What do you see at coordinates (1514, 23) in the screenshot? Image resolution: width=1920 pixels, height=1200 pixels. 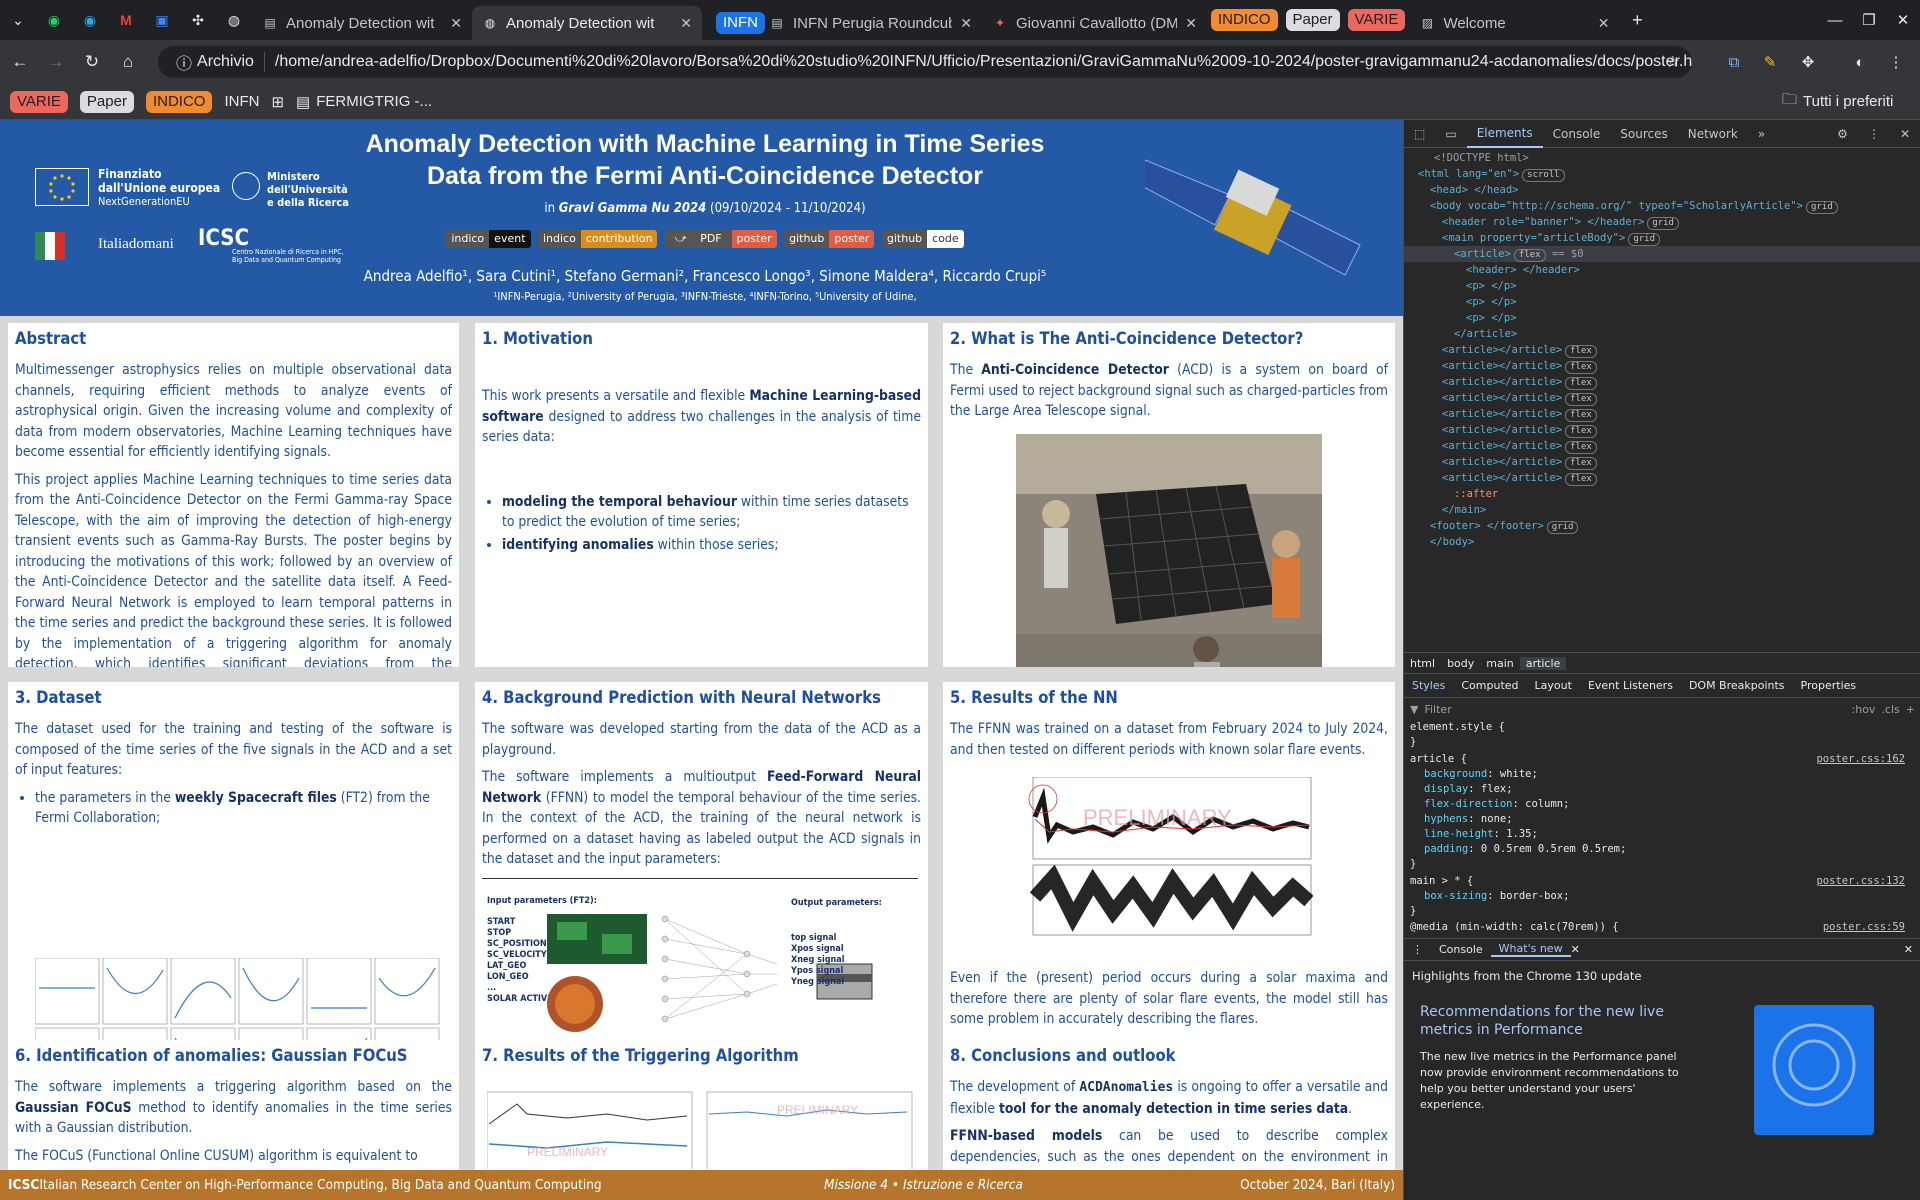 I see `tab-welcome: ▨ Welcome ✕` at bounding box center [1514, 23].